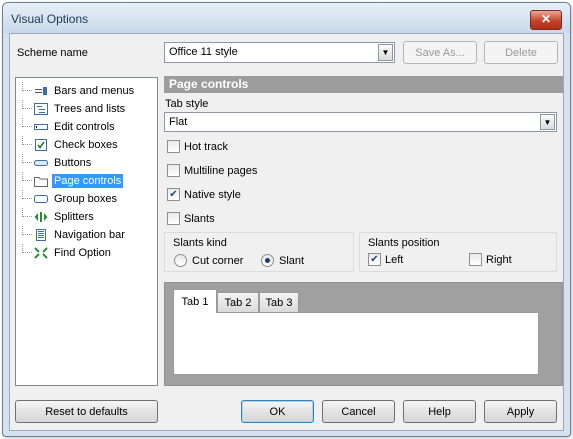 This screenshot has width=573, height=439. I want to click on preview-tab-3: Tab 3, so click(279, 302).